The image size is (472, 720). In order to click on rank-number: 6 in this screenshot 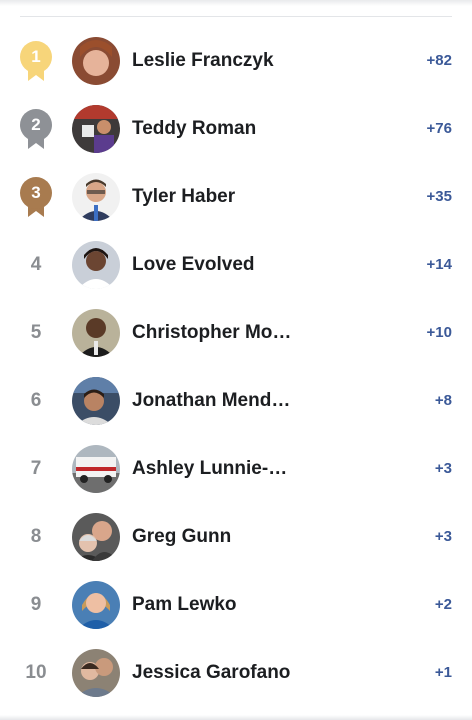, I will do `click(36, 400)`.